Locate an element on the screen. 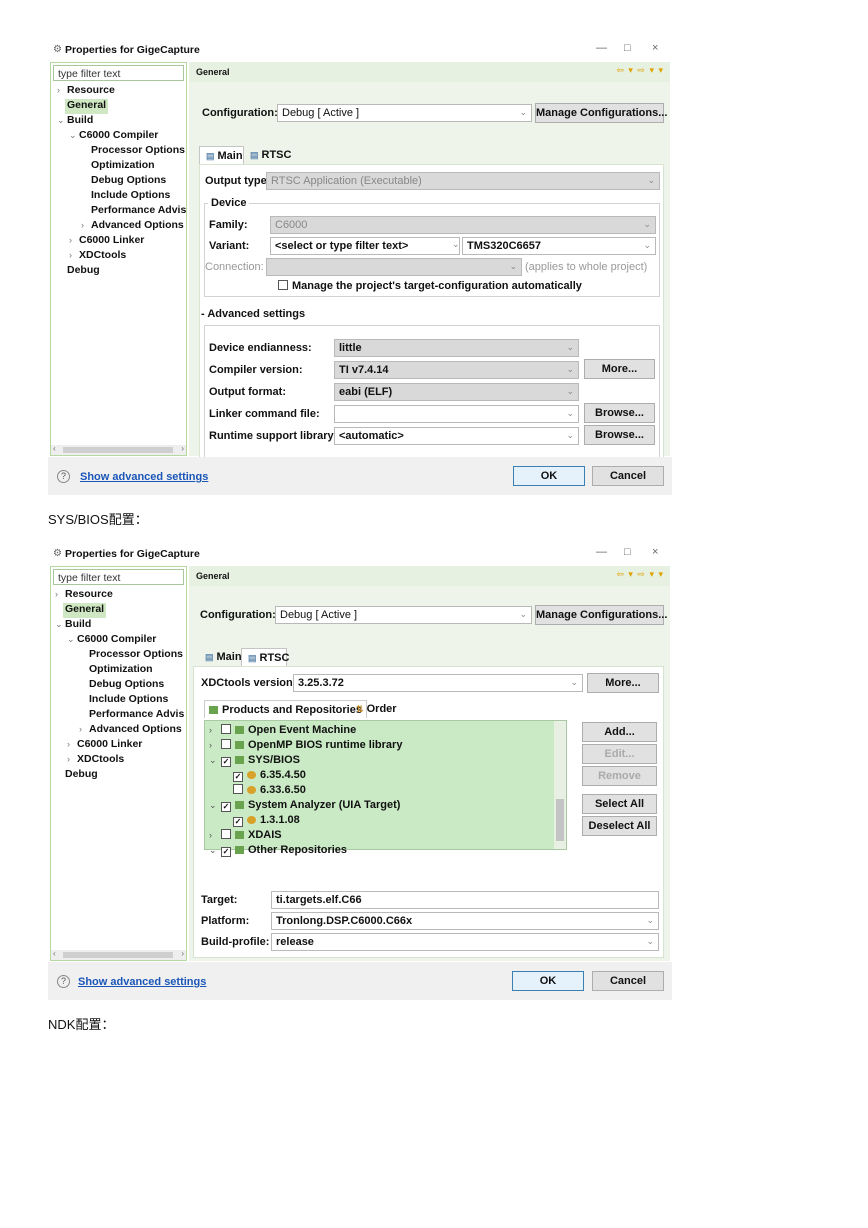 The width and height of the screenshot is (868, 1228). repo-system-analyzer: ⌄ ✓ System Analyzer (UIA Target) is located at coordinates (304, 806).